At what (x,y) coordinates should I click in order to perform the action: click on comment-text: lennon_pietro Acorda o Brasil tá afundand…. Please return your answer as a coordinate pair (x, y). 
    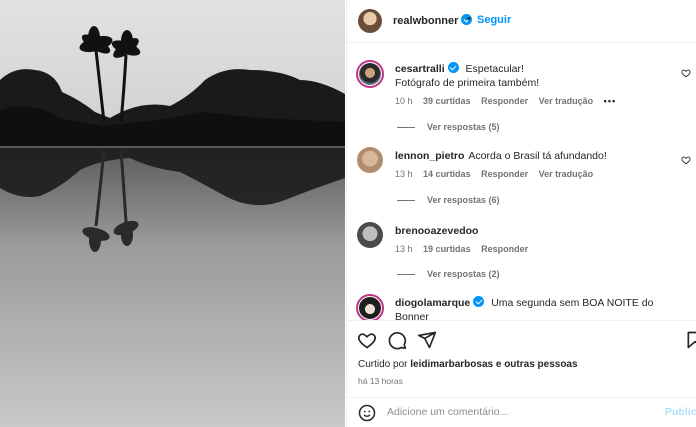
    Looking at the image, I should click on (501, 156).